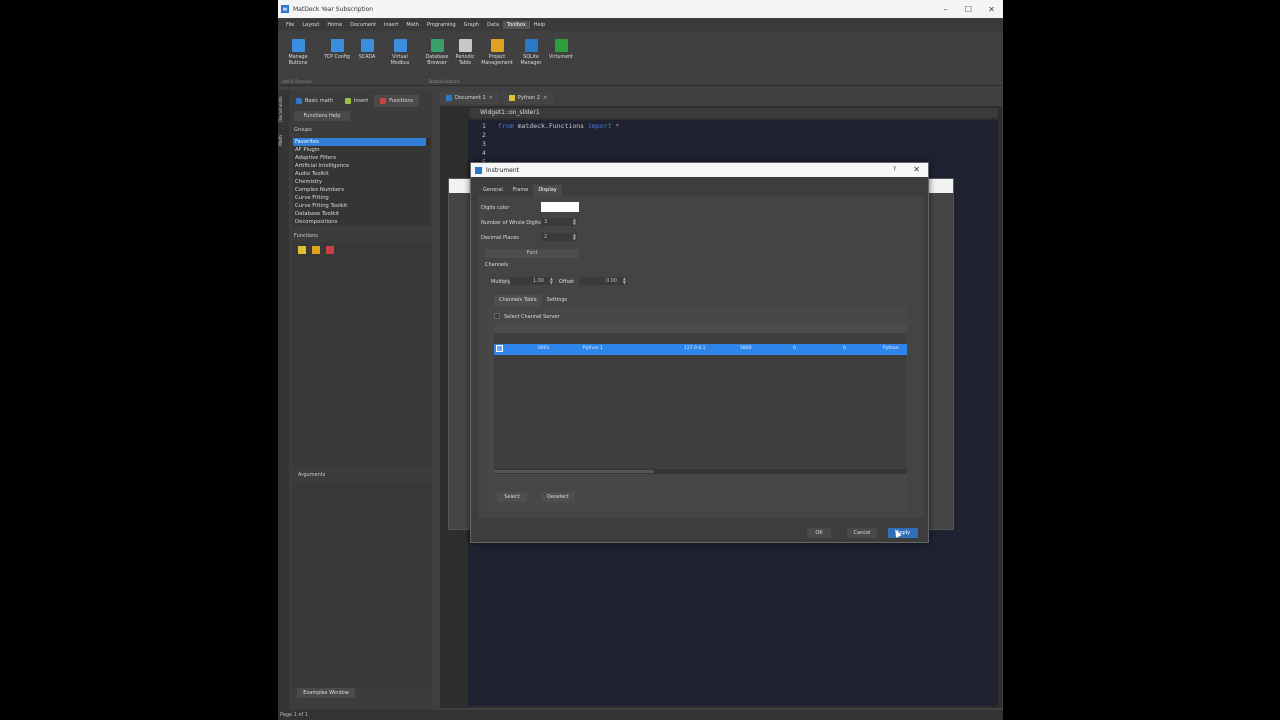  Describe the element at coordinates (337, 49) in the screenshot. I see `ribbon-button-tcp-config: TCP Config` at that location.